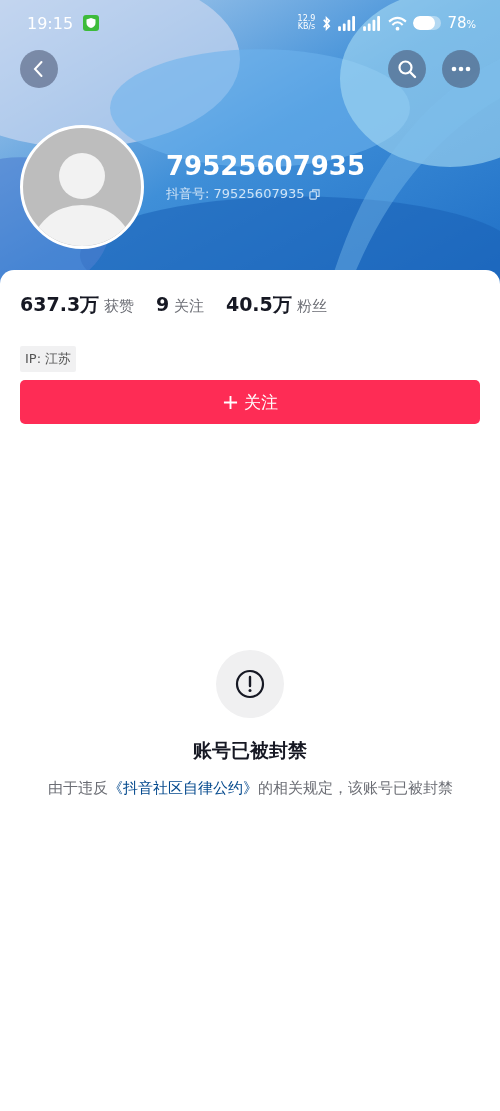 The width and height of the screenshot is (500, 1111). Describe the element at coordinates (48, 359) in the screenshot. I see `ip-tag: IP: 江苏` at that location.